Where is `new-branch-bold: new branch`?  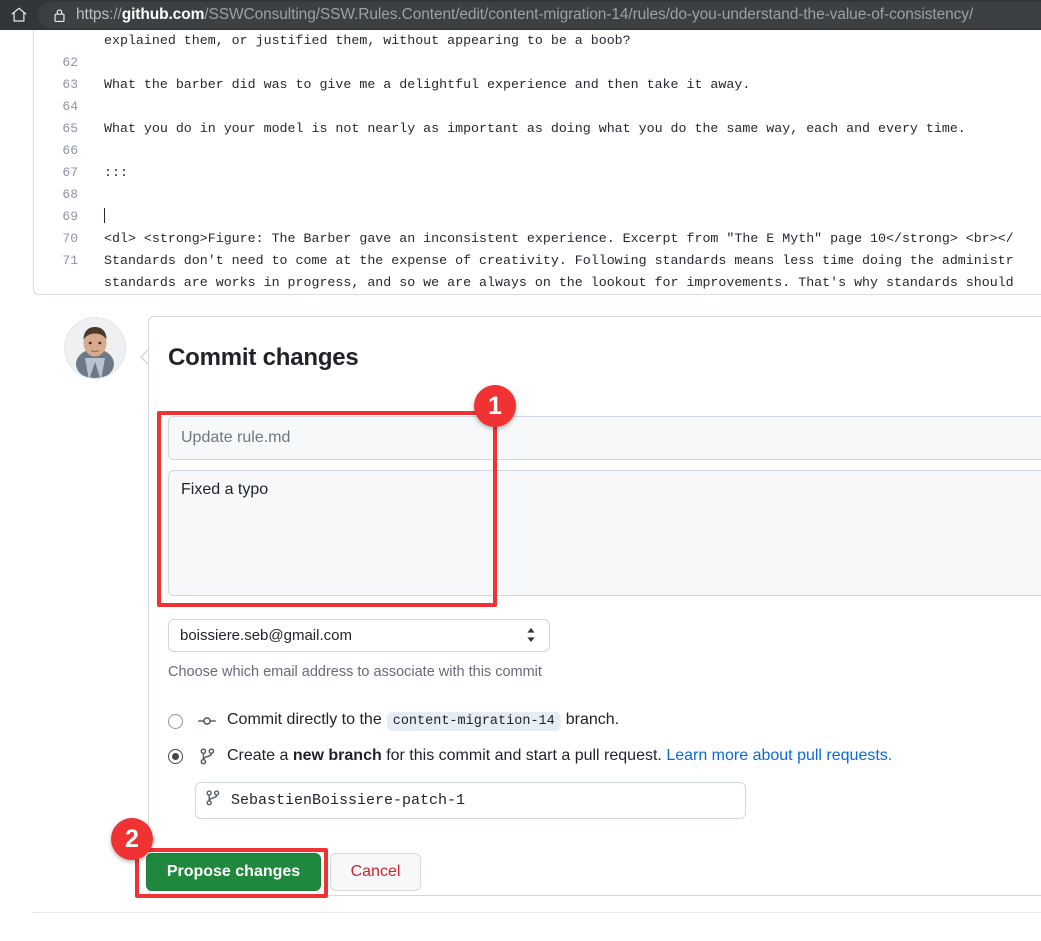 new-branch-bold: new branch is located at coordinates (337, 755).